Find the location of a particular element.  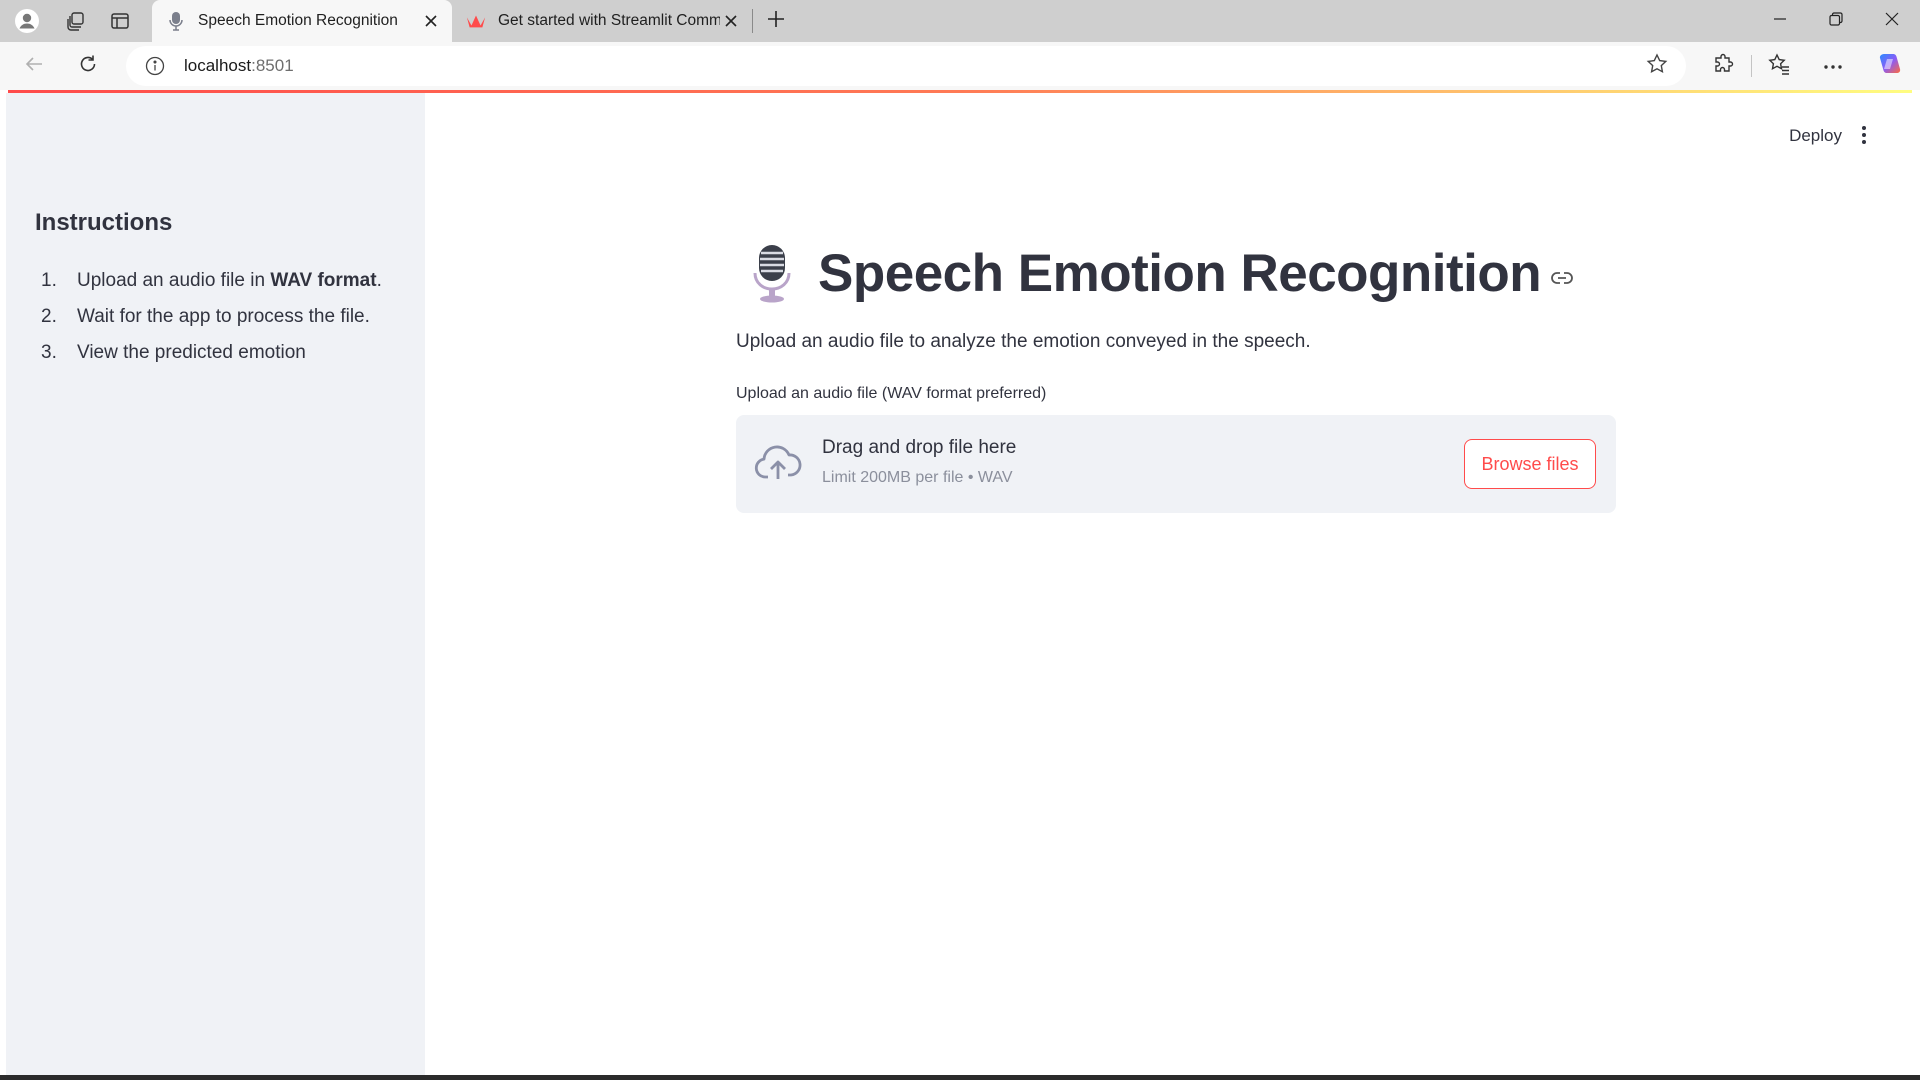

page-title: Speech Emotion Recognition is located at coordinates (1180, 273).